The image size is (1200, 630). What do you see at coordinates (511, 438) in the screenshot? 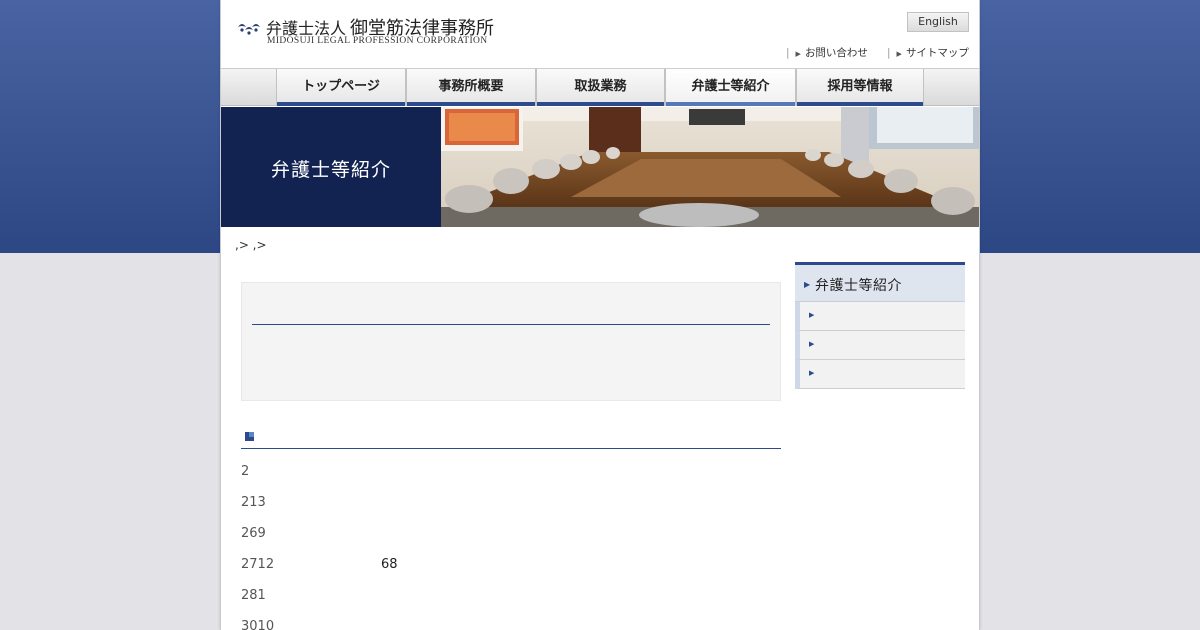
I see `section-heading` at bounding box center [511, 438].